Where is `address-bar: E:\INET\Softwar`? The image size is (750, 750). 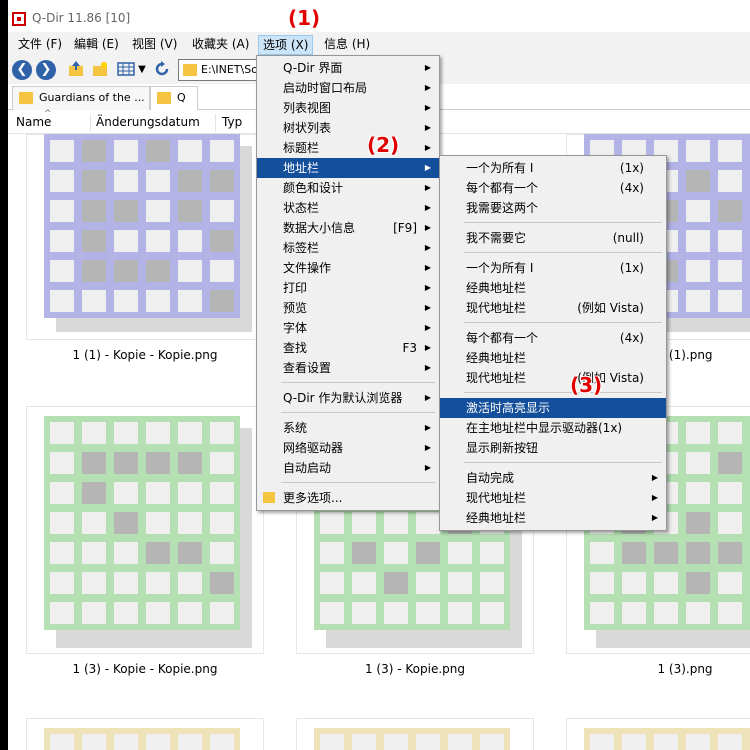
address-bar: E:\INET\Softwar is located at coordinates (232, 70).